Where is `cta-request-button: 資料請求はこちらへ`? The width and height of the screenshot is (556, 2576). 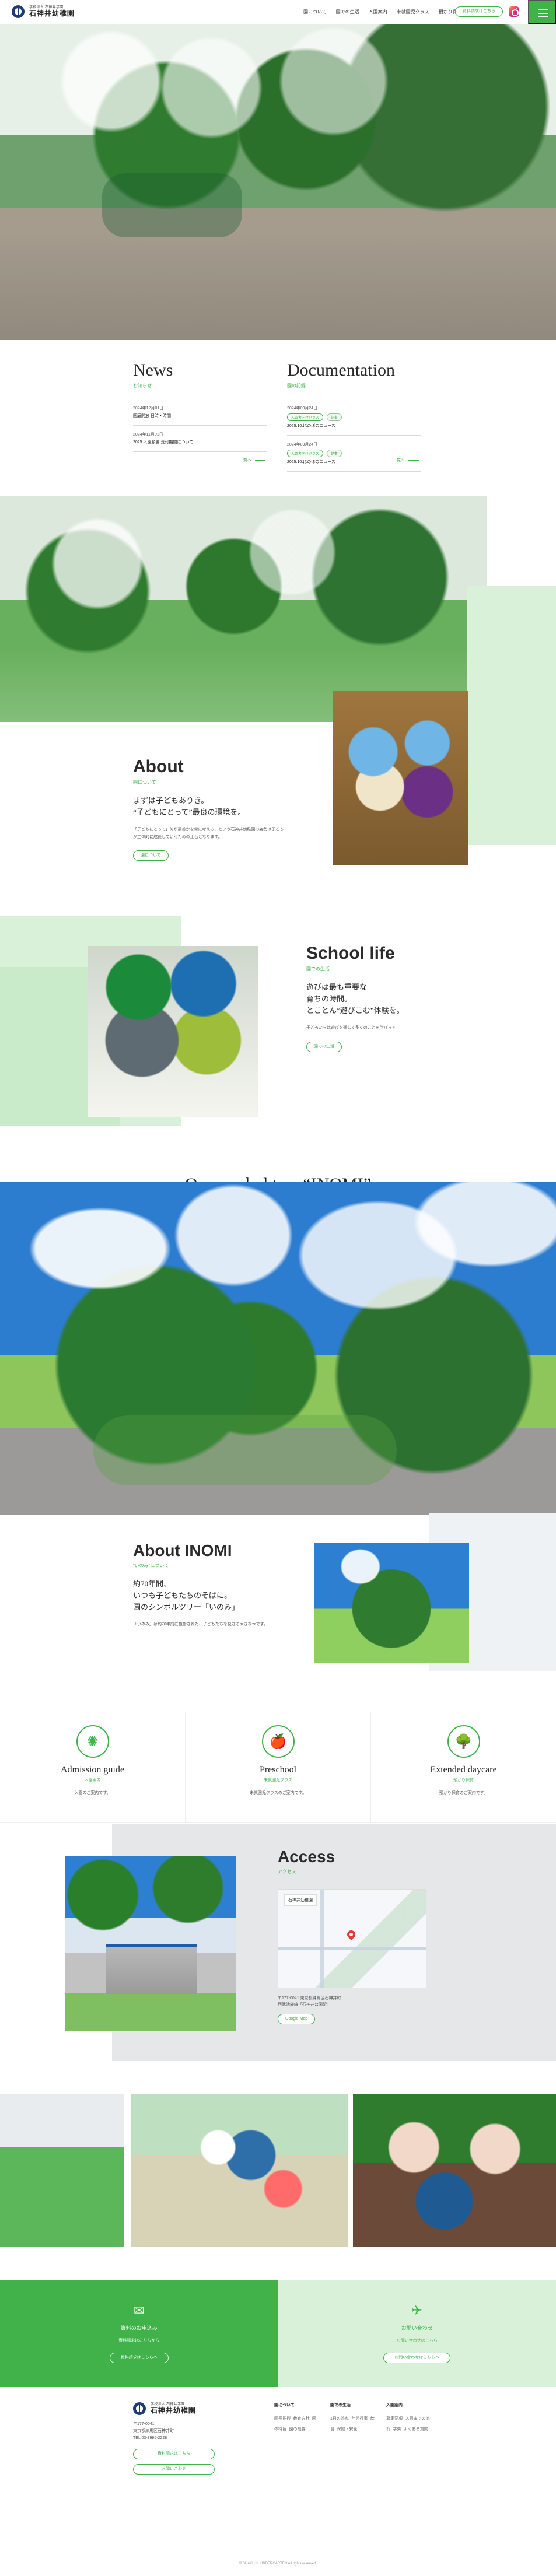 cta-request-button: 資料請求はこちらへ is located at coordinates (139, 2357).